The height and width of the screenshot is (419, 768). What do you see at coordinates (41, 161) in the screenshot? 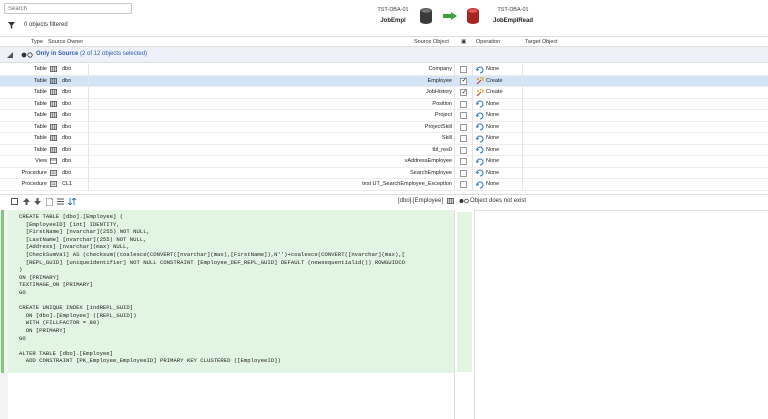
I see `row-type: View` at bounding box center [41, 161].